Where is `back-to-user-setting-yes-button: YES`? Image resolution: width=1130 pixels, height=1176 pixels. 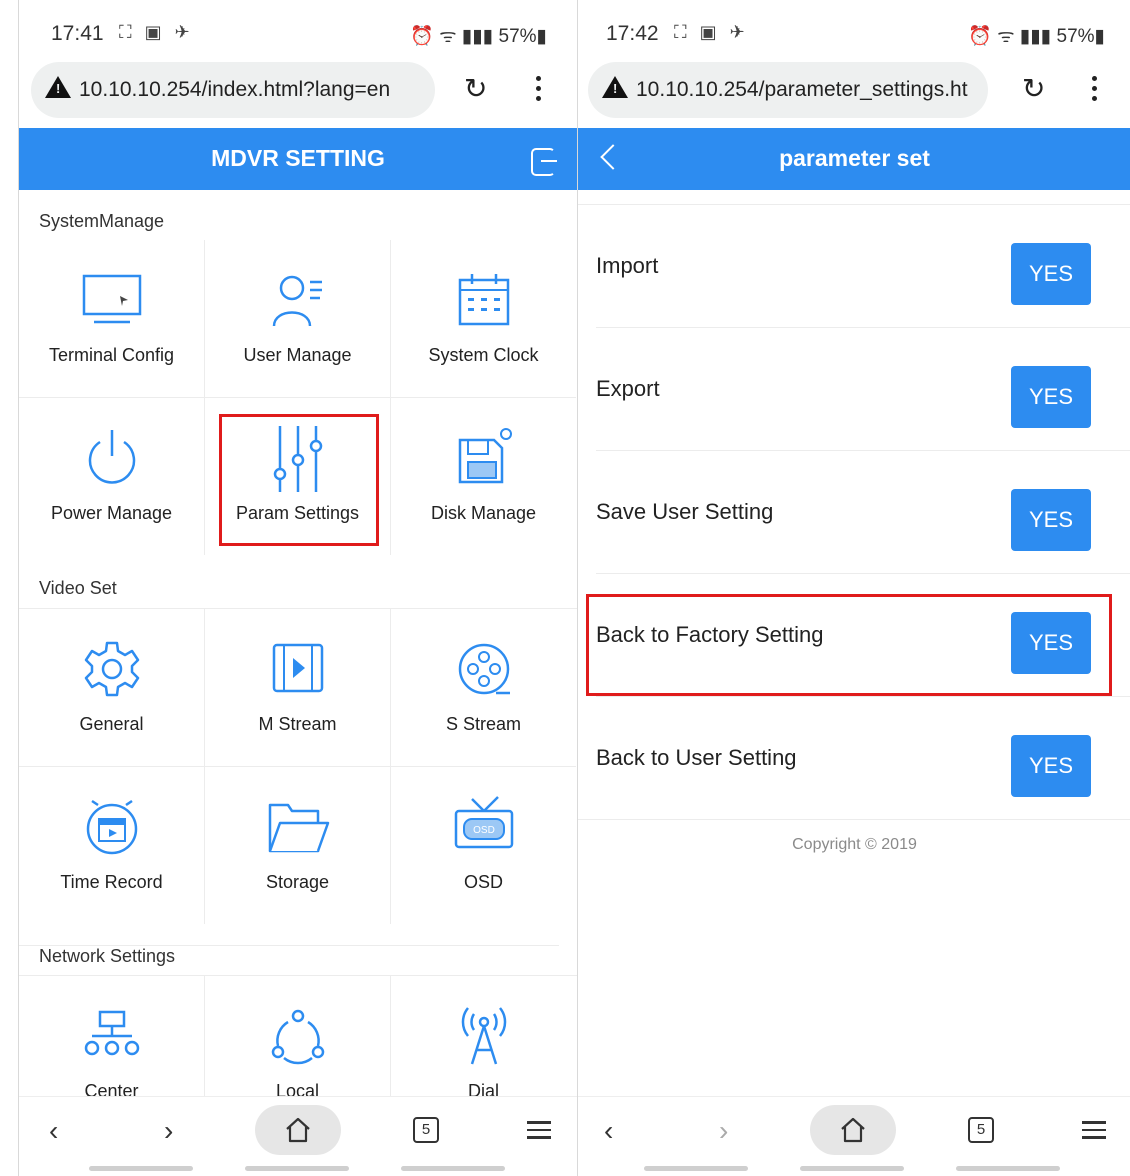 back-to-user-setting-yes-button: YES is located at coordinates (1051, 766).